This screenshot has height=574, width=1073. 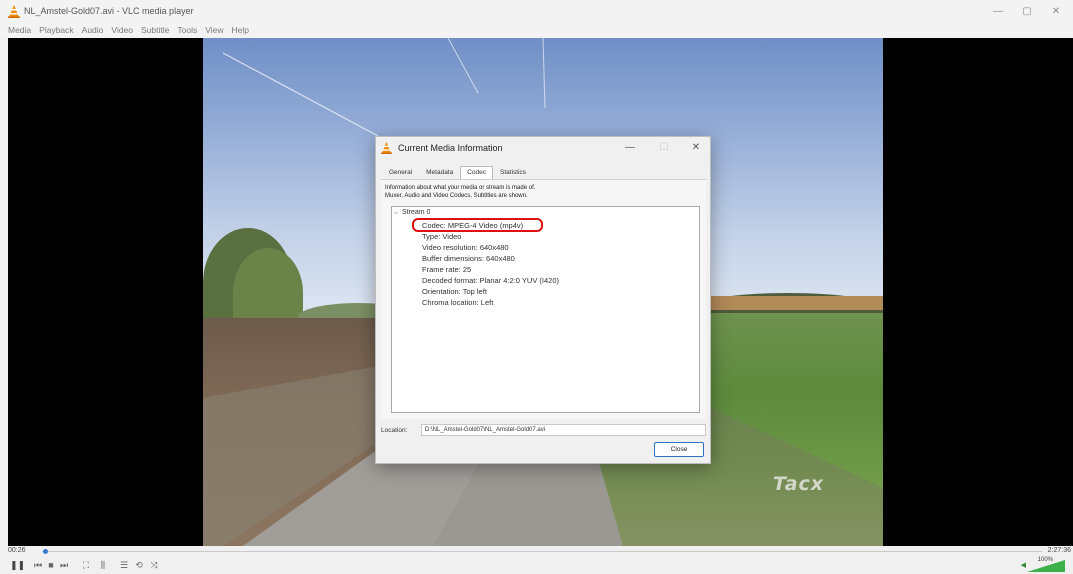 I want to click on seek-slider, so click(x=542, y=551).